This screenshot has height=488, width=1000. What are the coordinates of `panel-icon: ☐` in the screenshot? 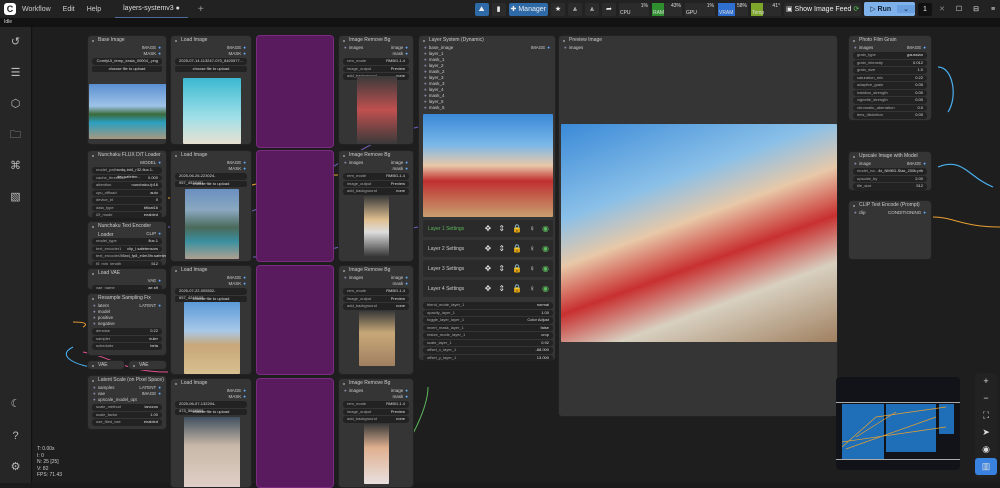 It's located at (959, 9).